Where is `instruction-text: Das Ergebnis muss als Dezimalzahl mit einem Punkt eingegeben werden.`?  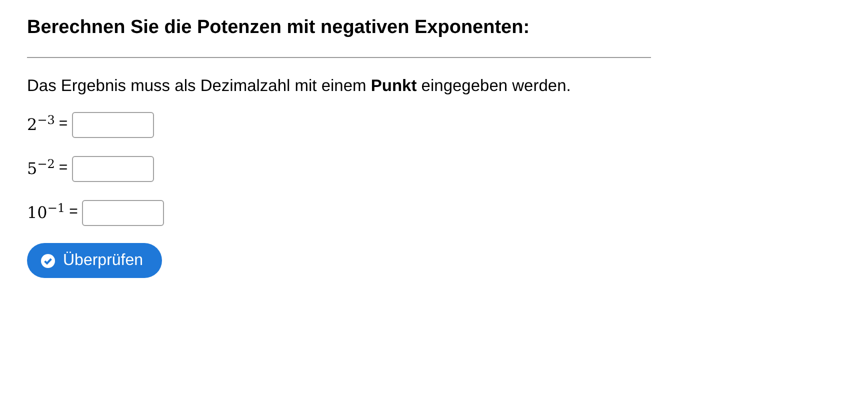
instruction-text: Das Ergebnis muss als Dezimalzahl mit einem Punkt eingegeben werden. is located at coordinates (299, 86).